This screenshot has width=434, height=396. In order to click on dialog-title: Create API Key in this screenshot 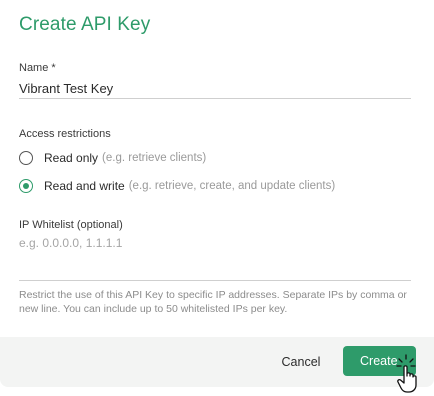, I will do `click(85, 24)`.